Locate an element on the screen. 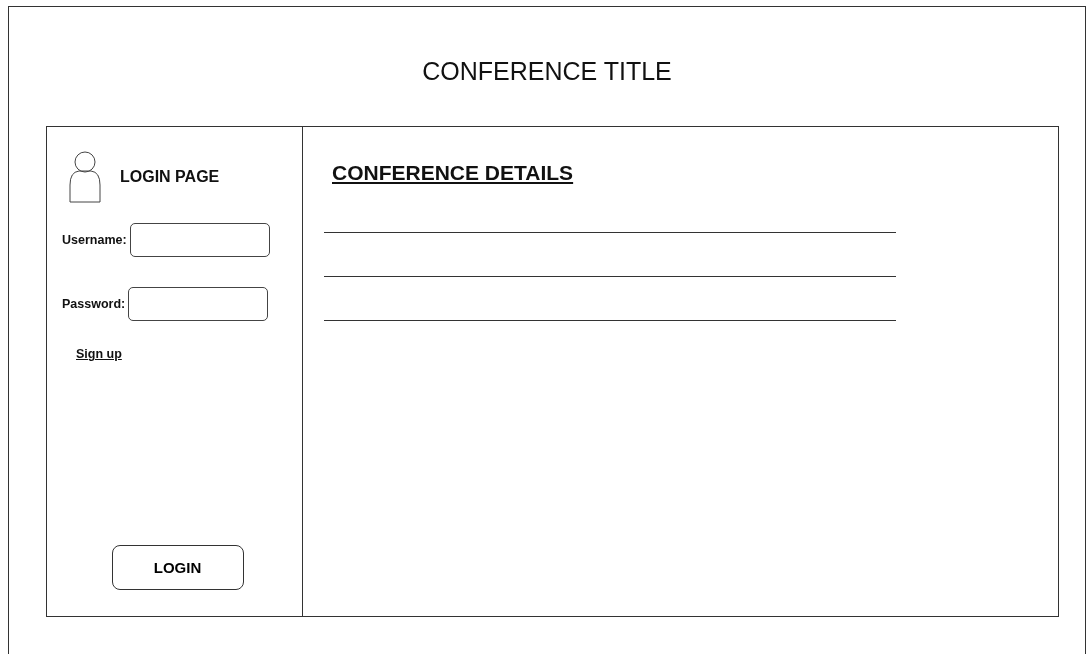 The width and height of the screenshot is (1092, 655). page-title: CONFERENCE TITLE is located at coordinates (547, 71).